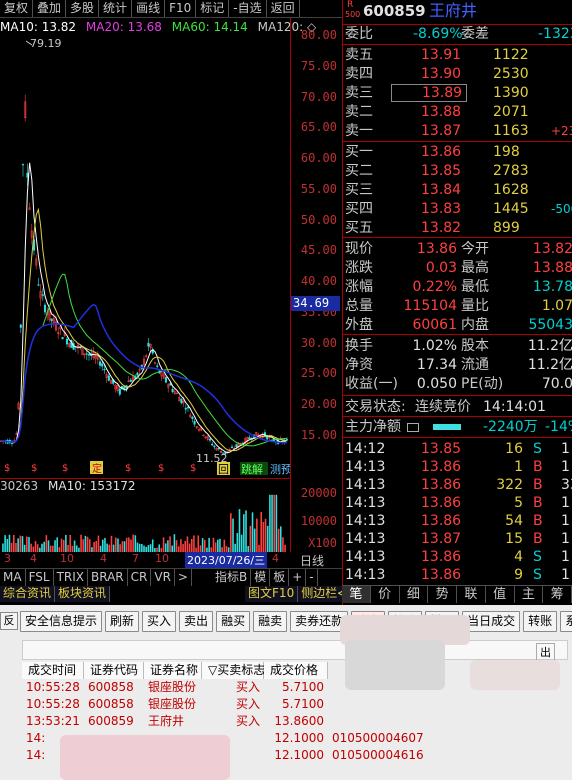 This screenshot has height=780, width=572. Describe the element at coordinates (181, 8) in the screenshot. I see `toolbar-f10-button: F10` at that location.